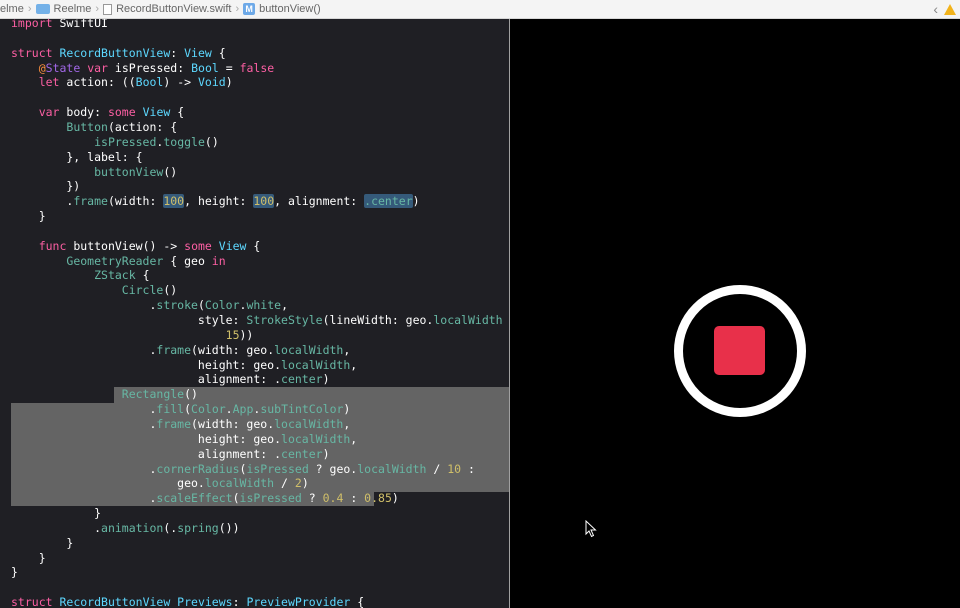  I want to click on code-token: ,, so click(354, 438).